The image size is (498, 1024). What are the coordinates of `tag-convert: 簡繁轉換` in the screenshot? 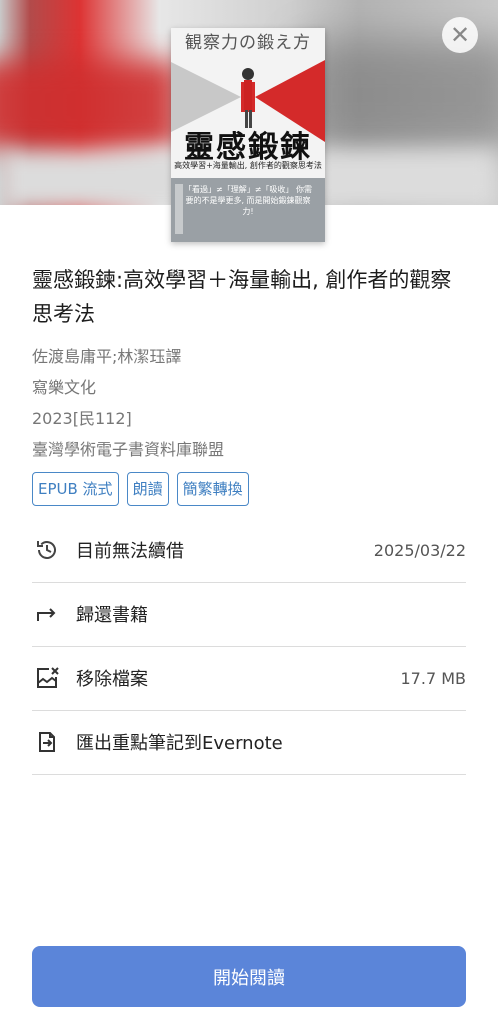 It's located at (212, 489).